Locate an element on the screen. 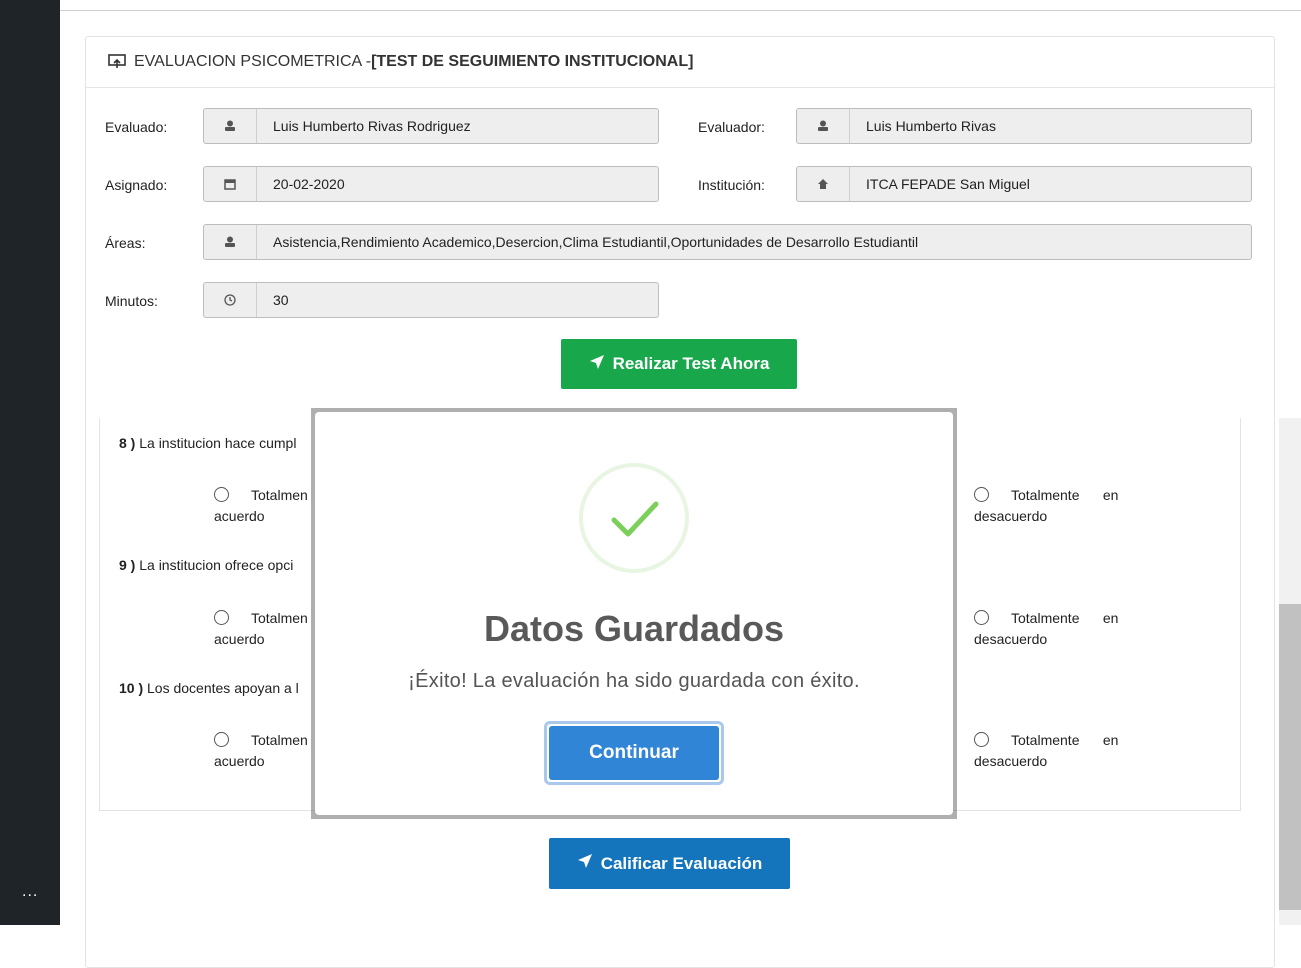 The image size is (1301, 968). question-8: 8 ) La institucion hace cumpl is located at coordinates (208, 443).